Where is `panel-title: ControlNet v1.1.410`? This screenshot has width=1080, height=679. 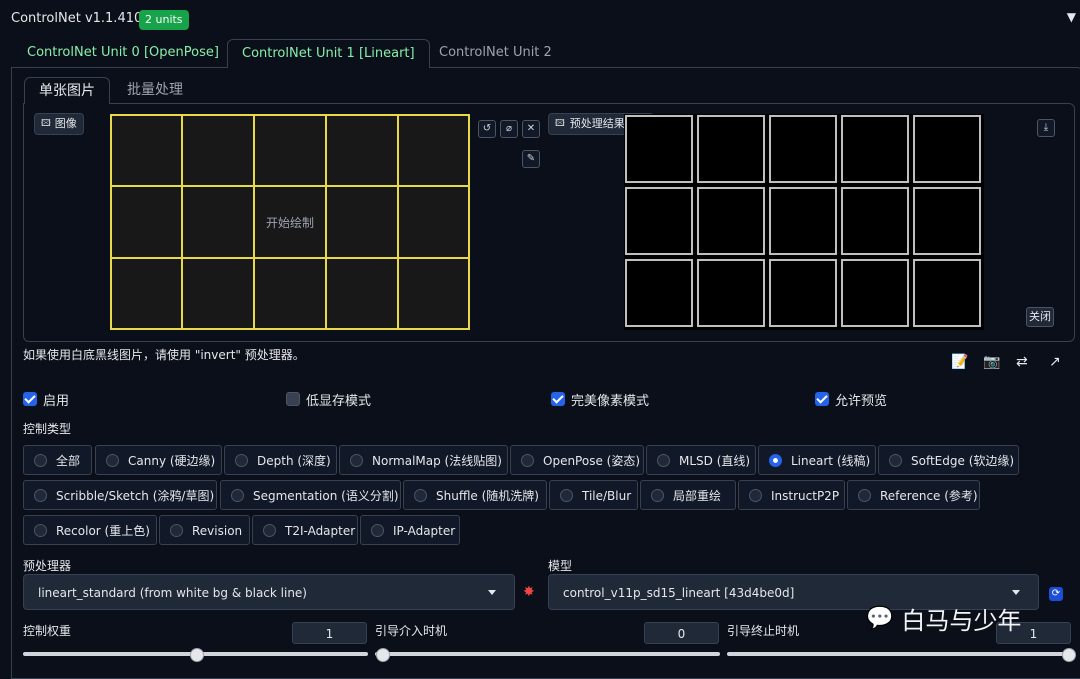 panel-title: ControlNet v1.1.410 is located at coordinates (77, 18).